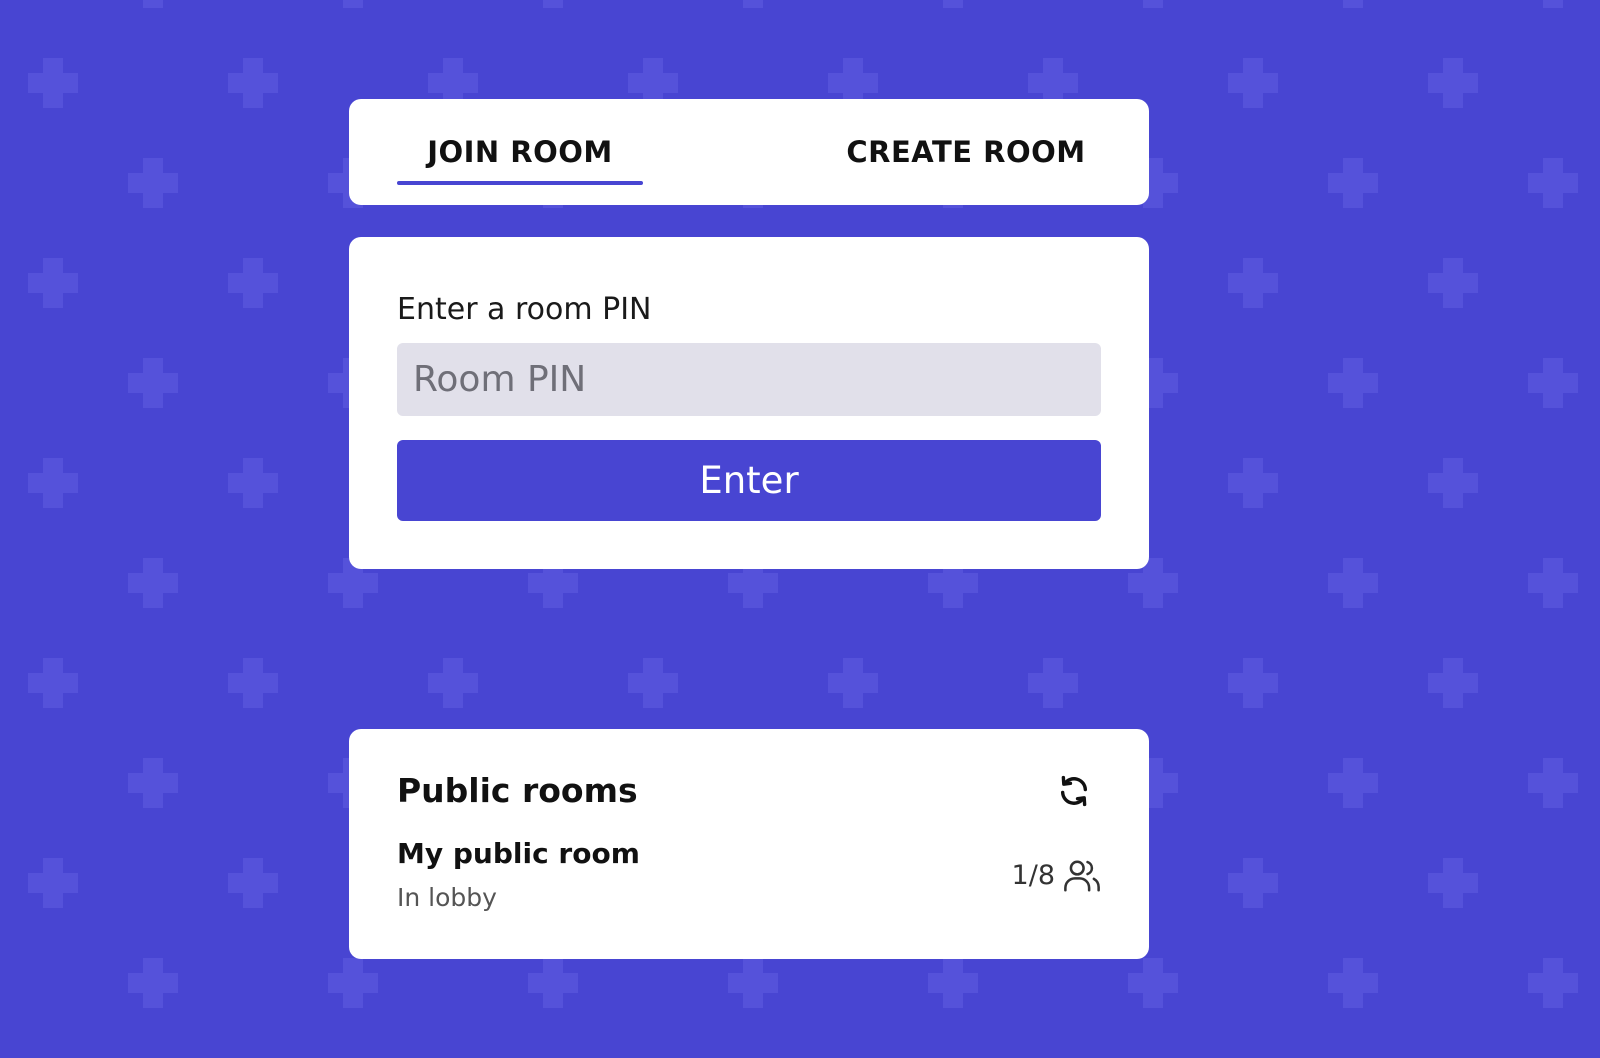 The image size is (1600, 1058). Describe the element at coordinates (518, 853) in the screenshot. I see `room-name: My public room` at that location.